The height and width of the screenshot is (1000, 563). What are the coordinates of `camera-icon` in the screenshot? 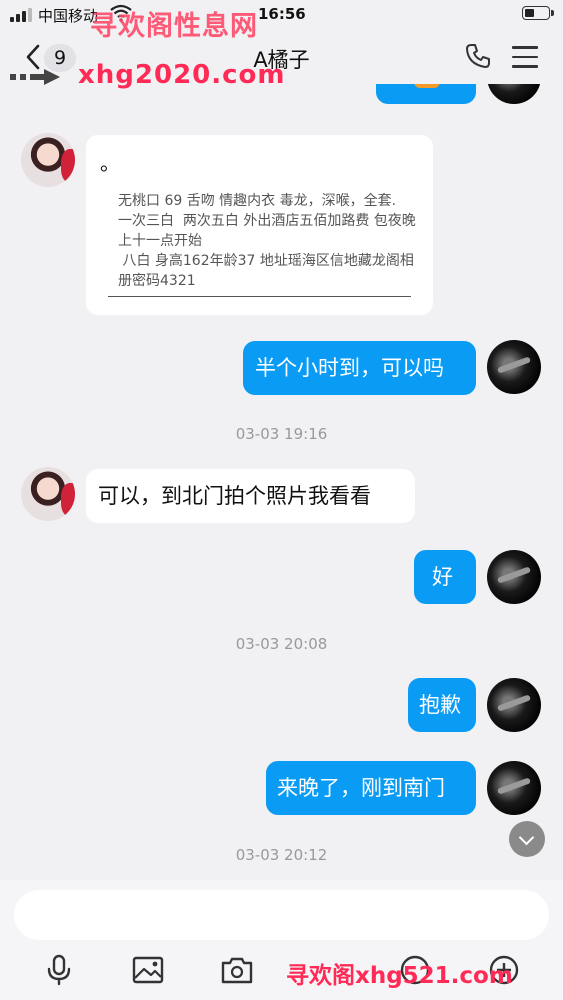 It's located at (237, 970).